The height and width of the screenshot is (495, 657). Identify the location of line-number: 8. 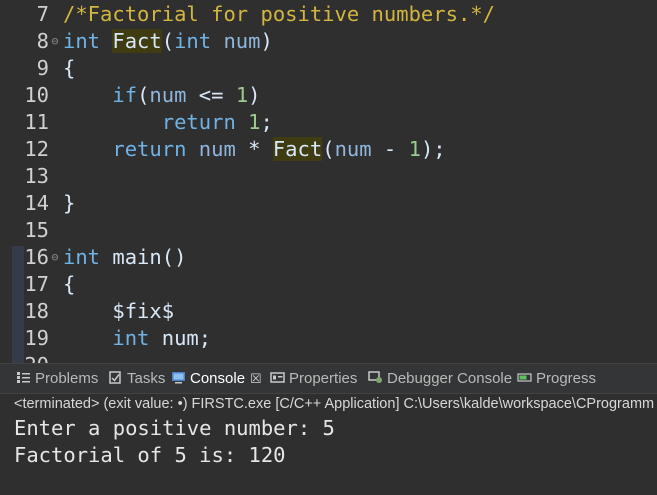
(42, 41).